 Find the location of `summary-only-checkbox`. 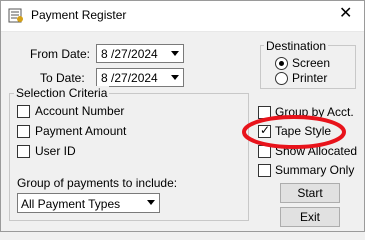

summary-only-checkbox is located at coordinates (264, 170).